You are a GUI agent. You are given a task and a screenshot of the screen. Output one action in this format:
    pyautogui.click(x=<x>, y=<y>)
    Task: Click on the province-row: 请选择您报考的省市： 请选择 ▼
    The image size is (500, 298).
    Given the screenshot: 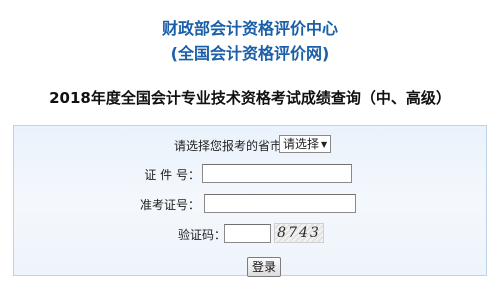 What is the action you would take?
    pyautogui.click(x=251, y=145)
    